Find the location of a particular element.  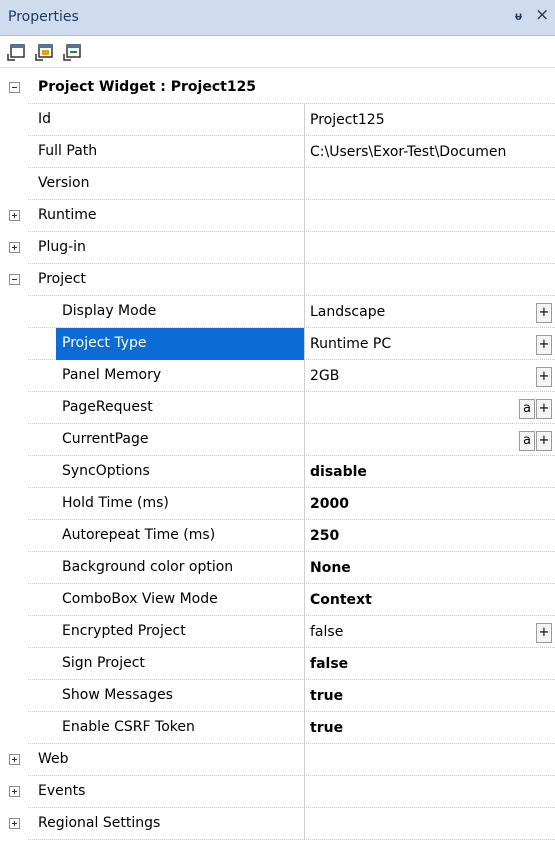

property-name: CurrentPage is located at coordinates (105, 439).